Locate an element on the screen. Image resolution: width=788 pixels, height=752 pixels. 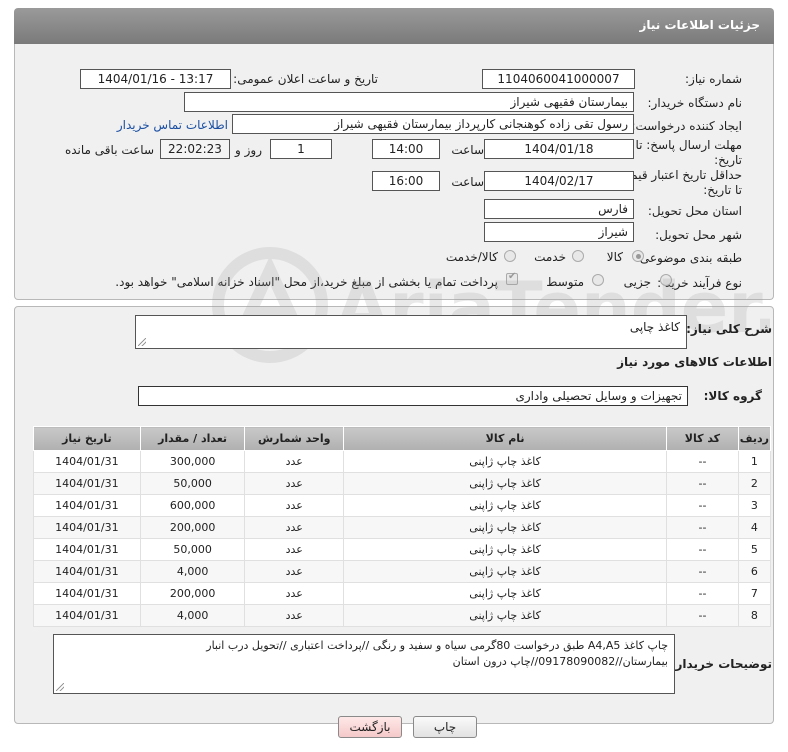
table-row: 7 -- کاغذ چاپ ژاپنی عدد 200,000 1404/01/31 is located at coordinates (402, 593).